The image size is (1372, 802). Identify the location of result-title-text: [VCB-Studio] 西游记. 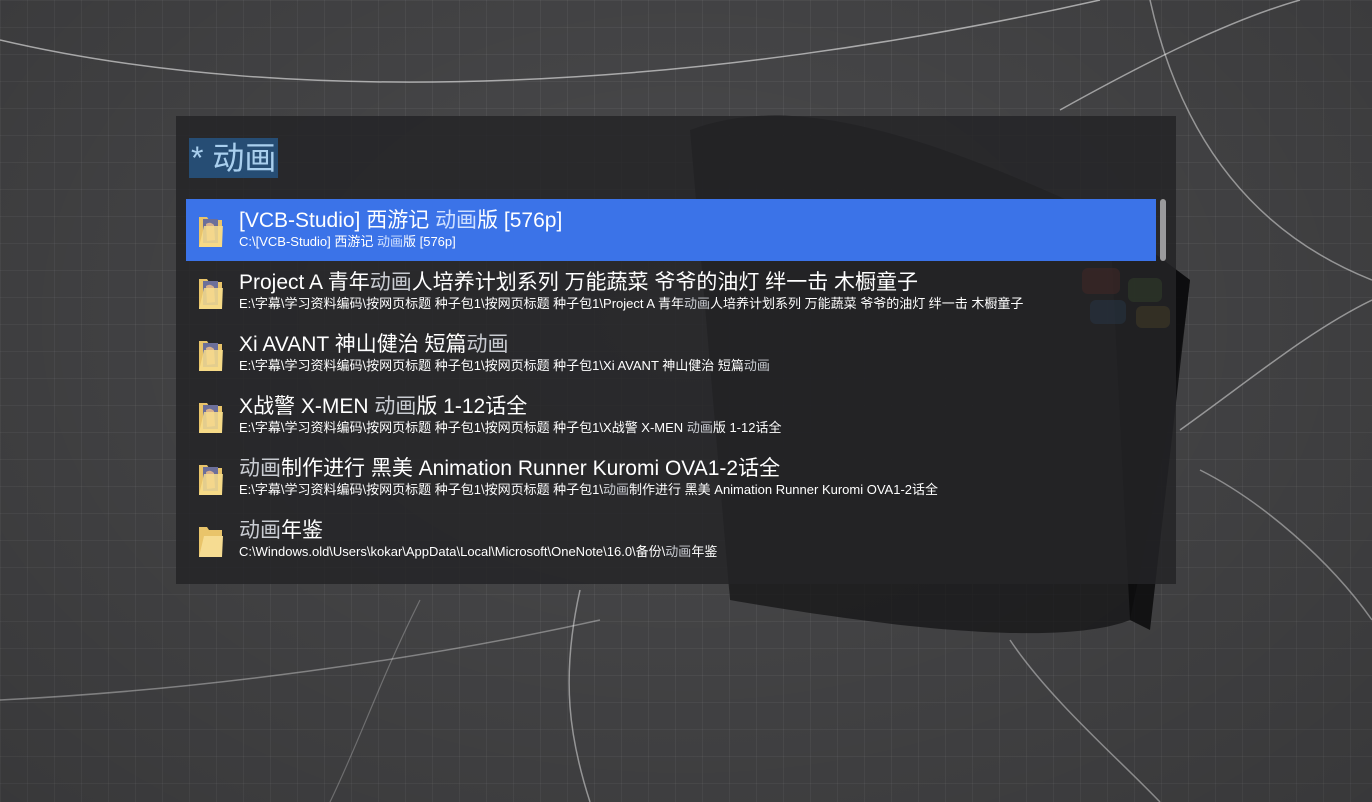
(337, 220).